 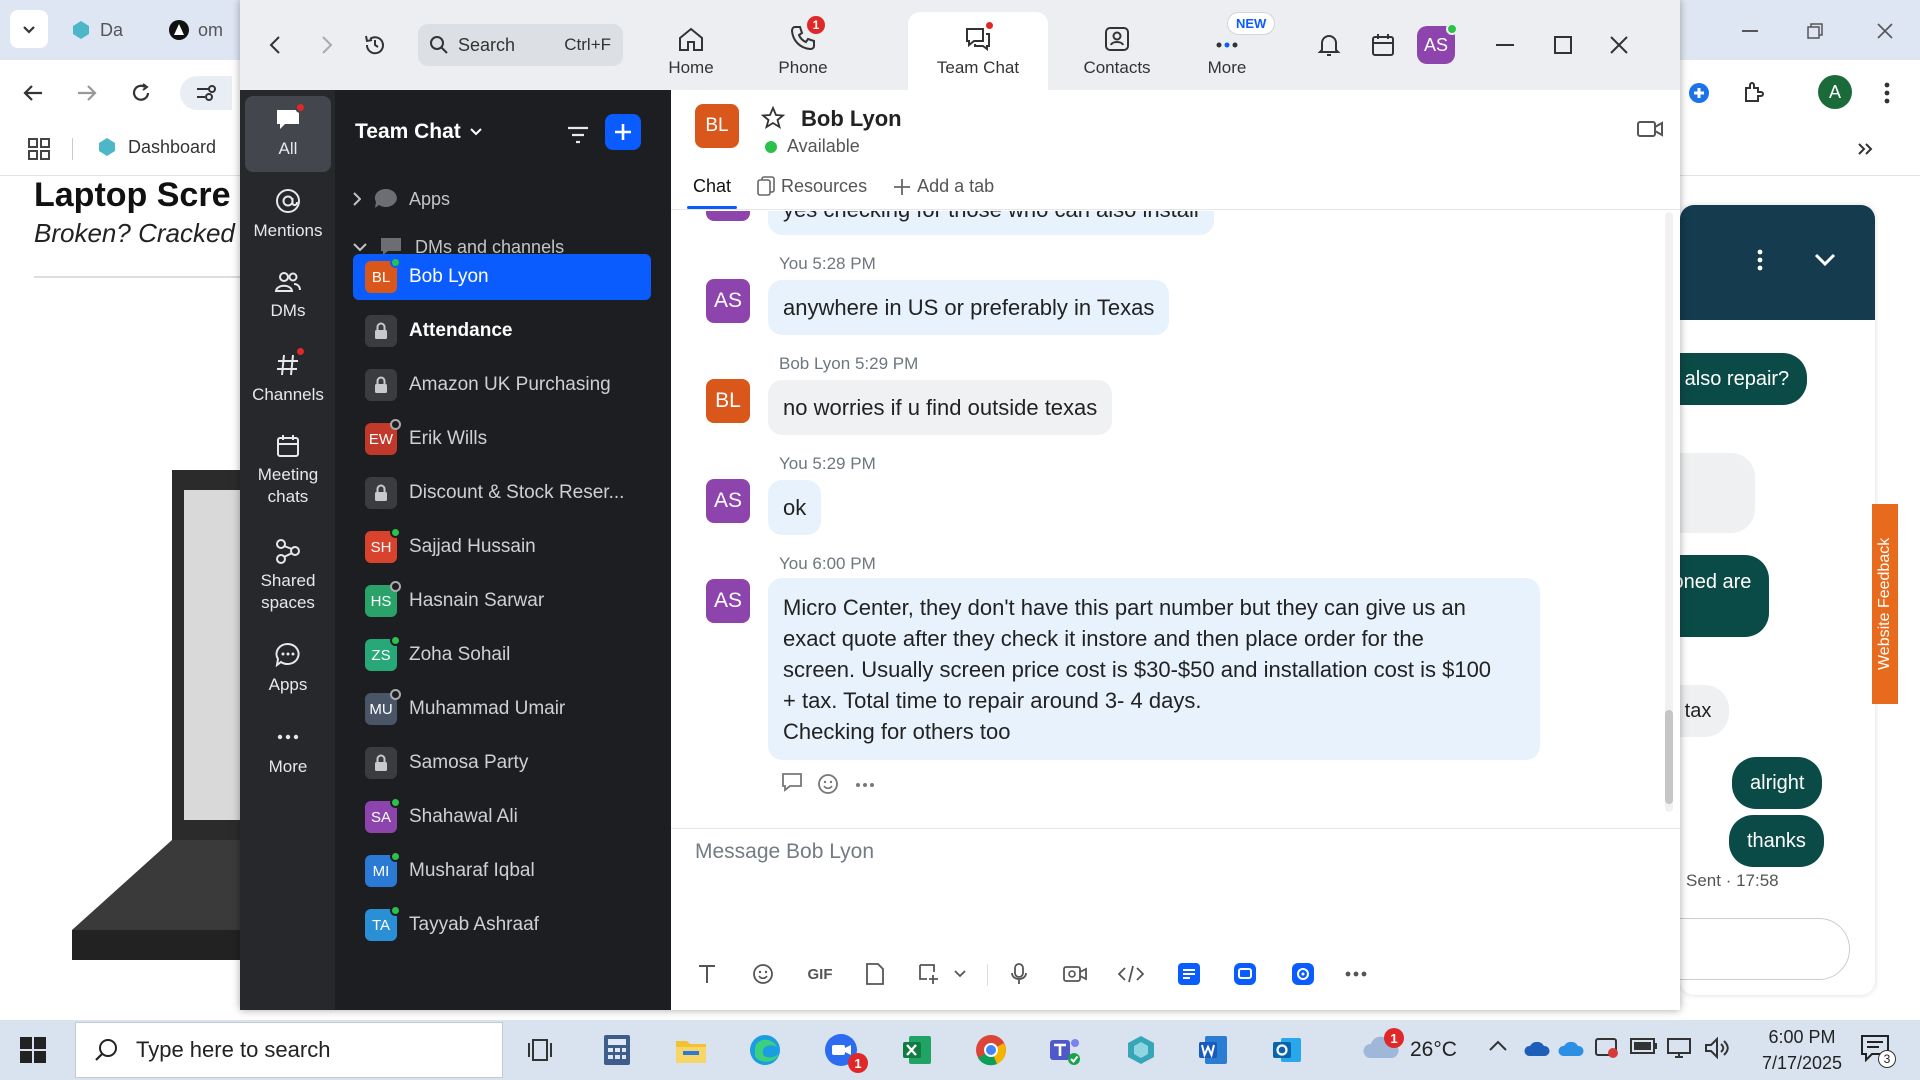 I want to click on file-explorer-icon, so click(x=691, y=1050).